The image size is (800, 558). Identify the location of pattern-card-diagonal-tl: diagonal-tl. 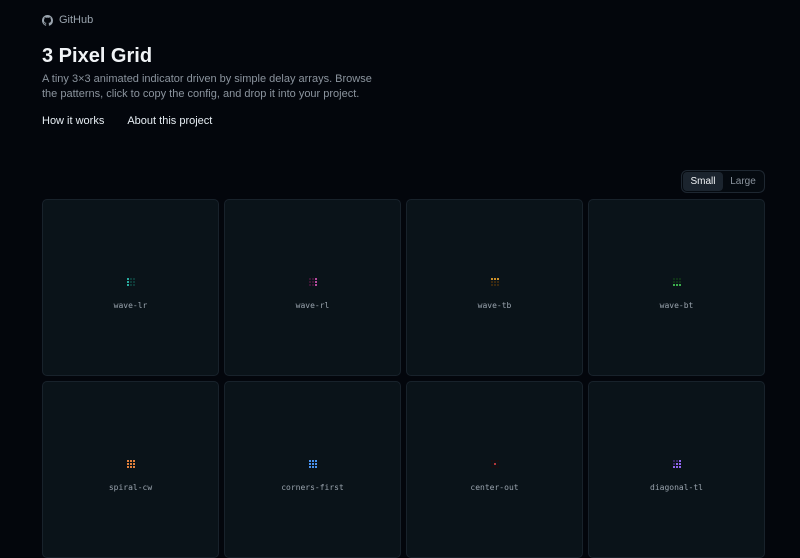
(676, 469).